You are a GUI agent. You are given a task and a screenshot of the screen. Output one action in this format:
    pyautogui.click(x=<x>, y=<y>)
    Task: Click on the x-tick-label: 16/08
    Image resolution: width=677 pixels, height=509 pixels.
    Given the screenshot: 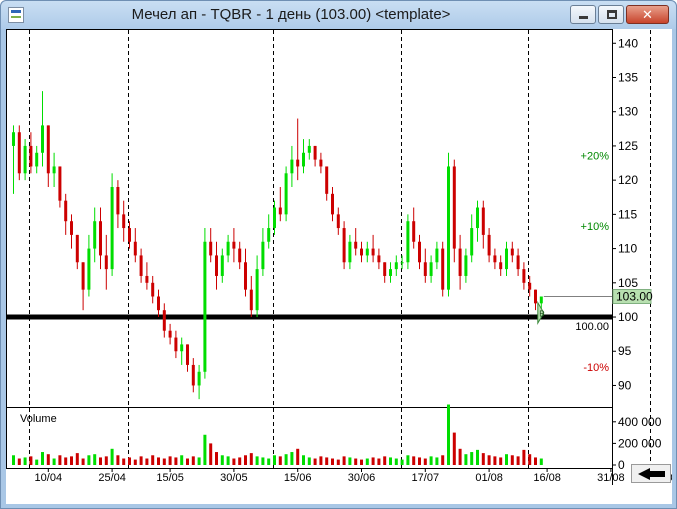 What is the action you would take?
    pyautogui.click(x=547, y=478)
    